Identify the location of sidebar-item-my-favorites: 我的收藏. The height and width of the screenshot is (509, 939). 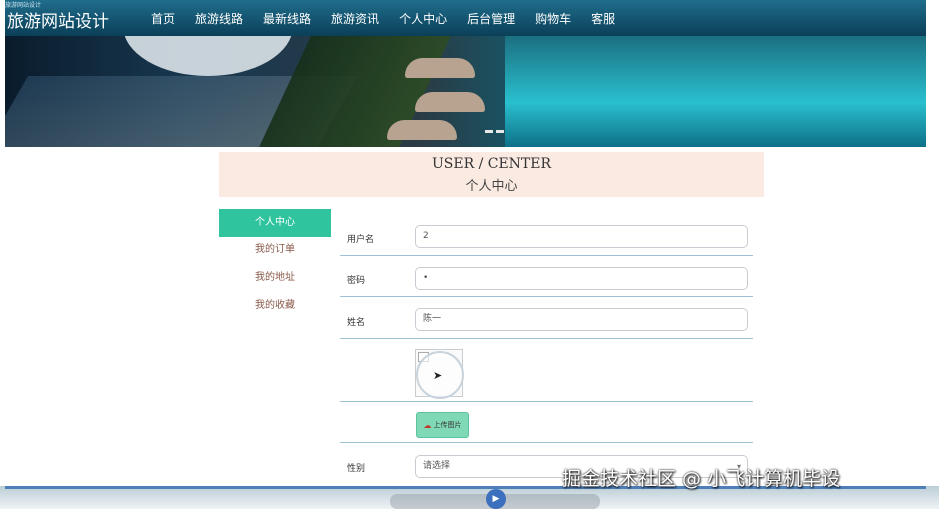
(275, 306).